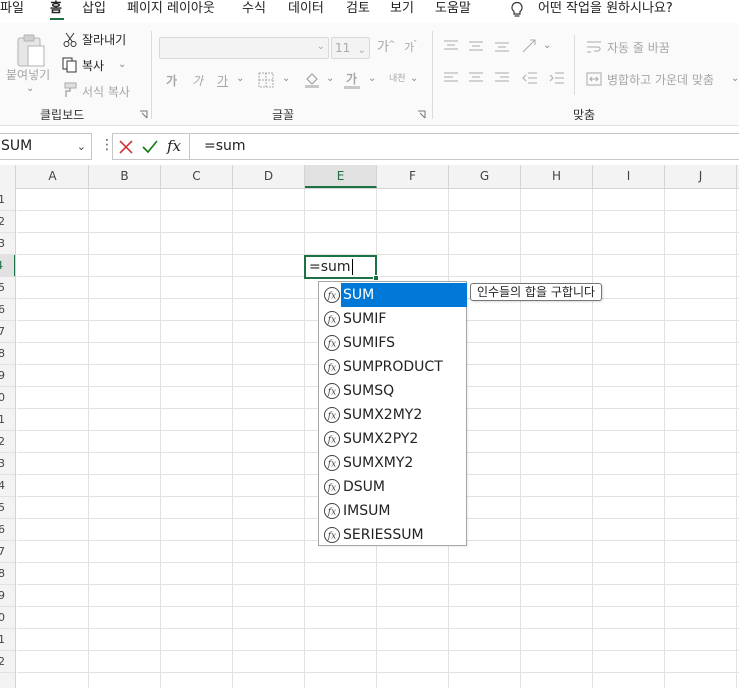 This screenshot has width=739, height=688. I want to click on column-header-g: G, so click(485, 176).